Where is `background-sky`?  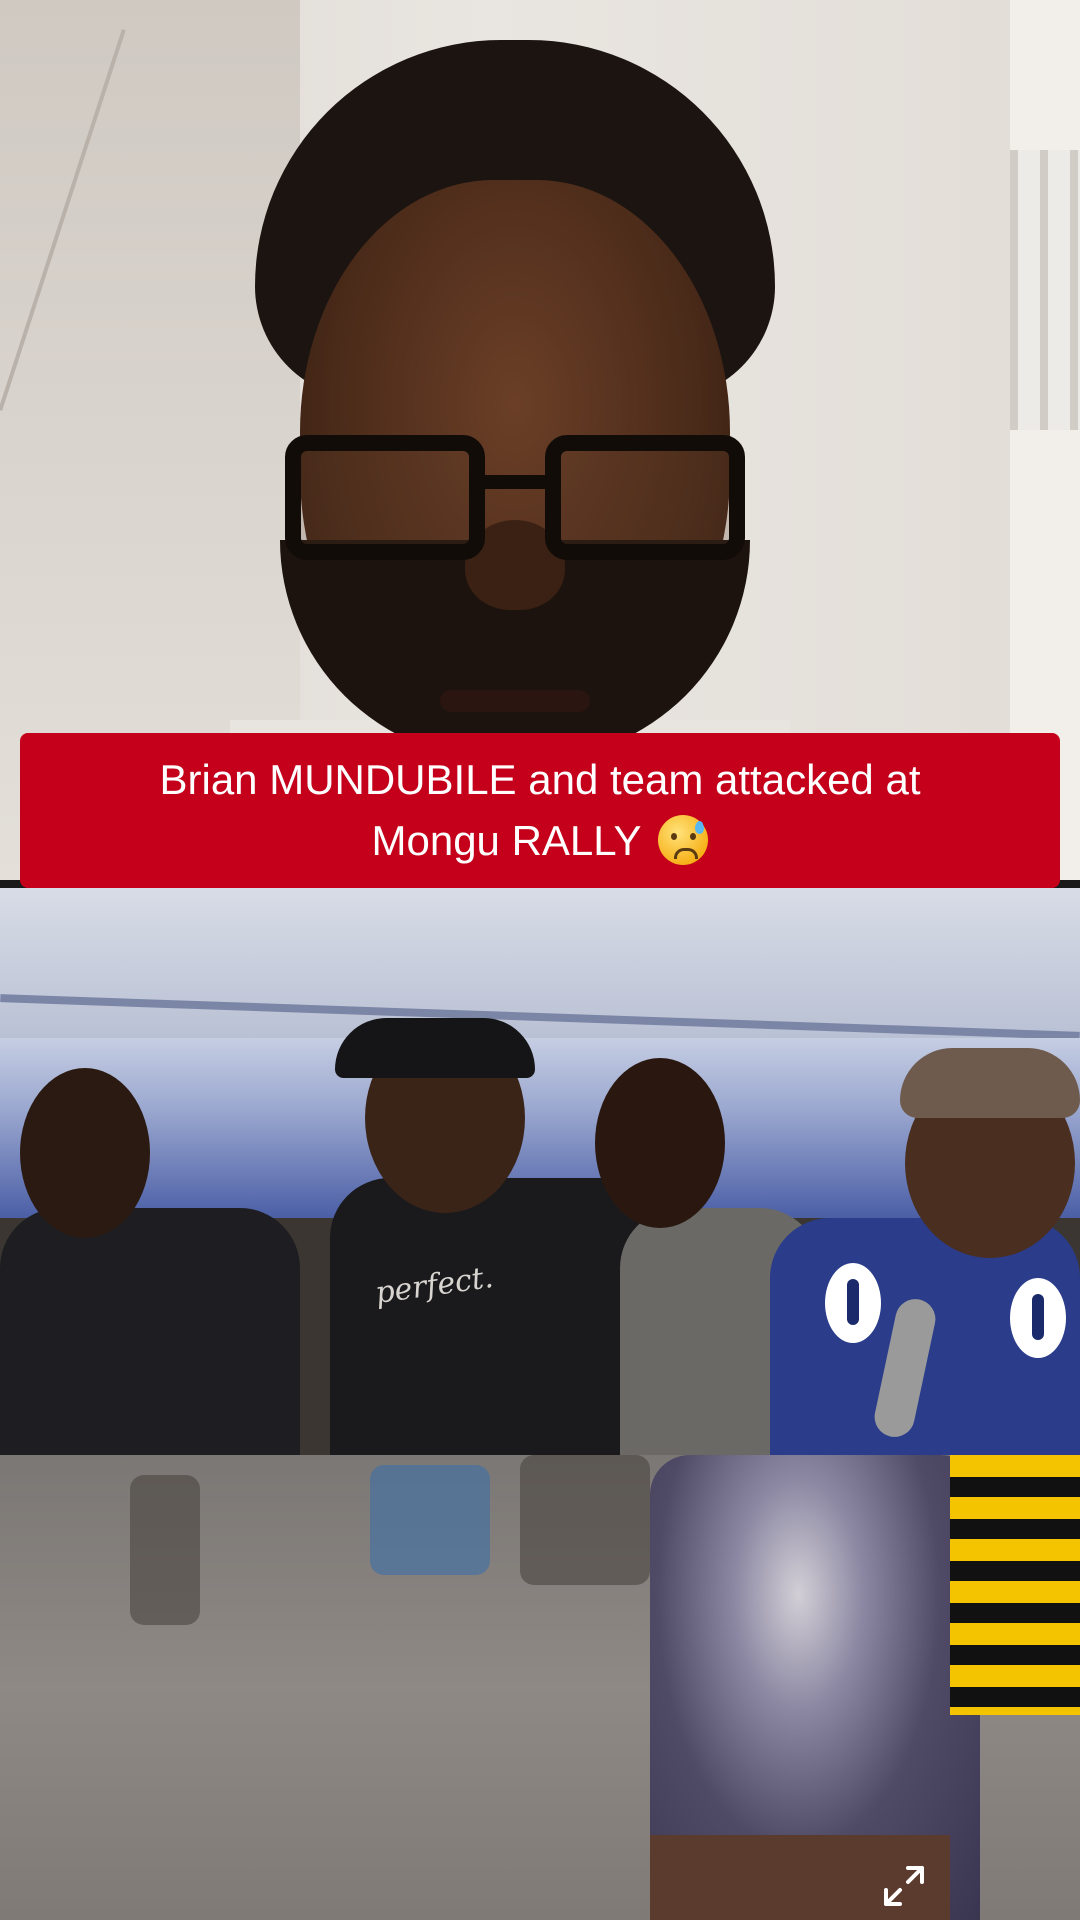
background-sky is located at coordinates (540, 968).